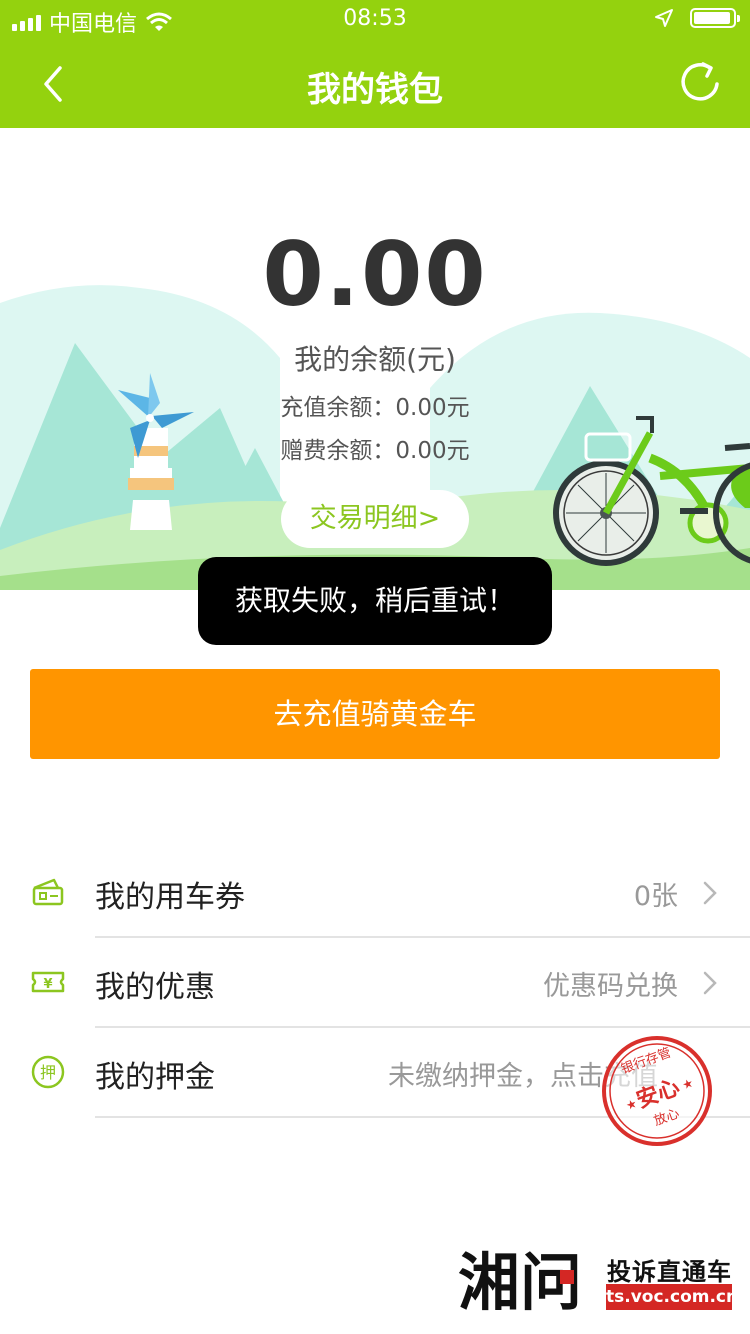 This screenshot has height=1334, width=750. What do you see at coordinates (375, 714) in the screenshot?
I see `recharge-button: 去充值骑黄金车` at bounding box center [375, 714].